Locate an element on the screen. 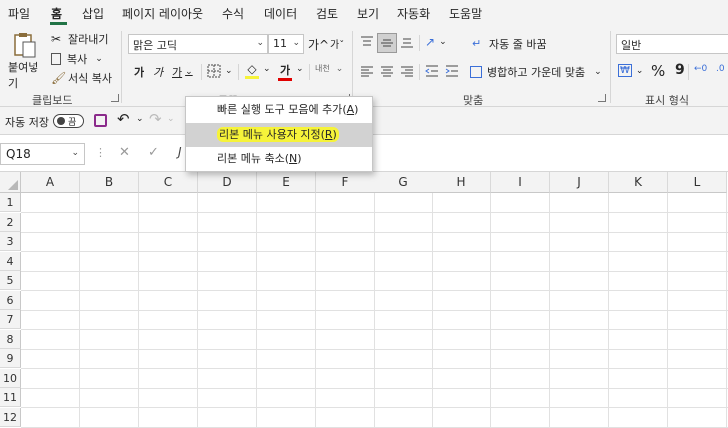 This screenshot has height=428, width=728. orientation-button: ↗ ⌄ is located at coordinates (436, 42).